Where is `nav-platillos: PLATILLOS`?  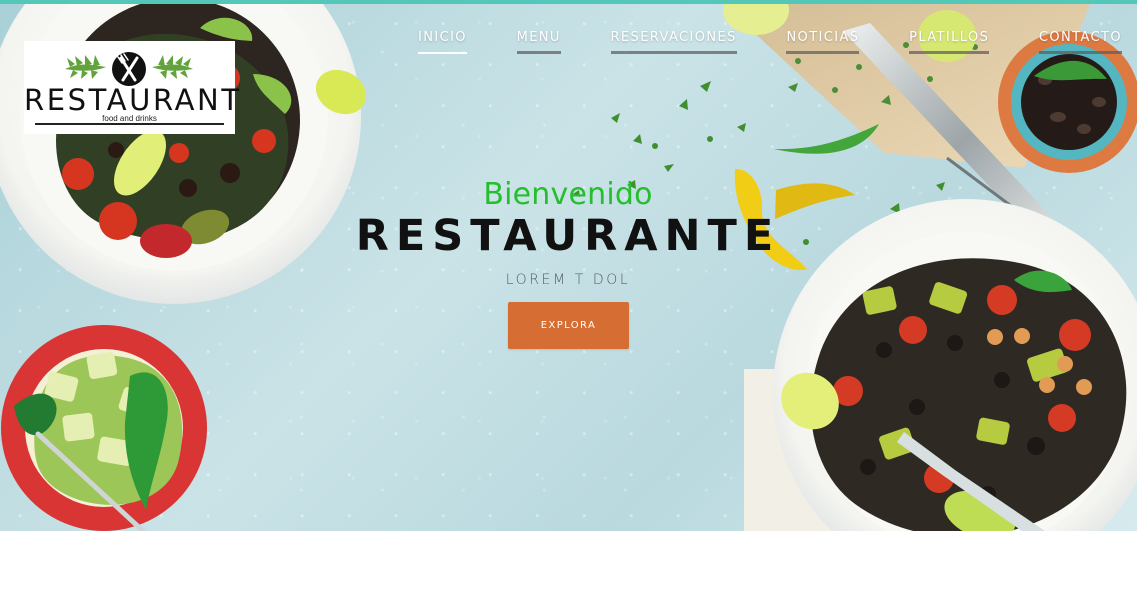 nav-platillos: PLATILLOS is located at coordinates (949, 40).